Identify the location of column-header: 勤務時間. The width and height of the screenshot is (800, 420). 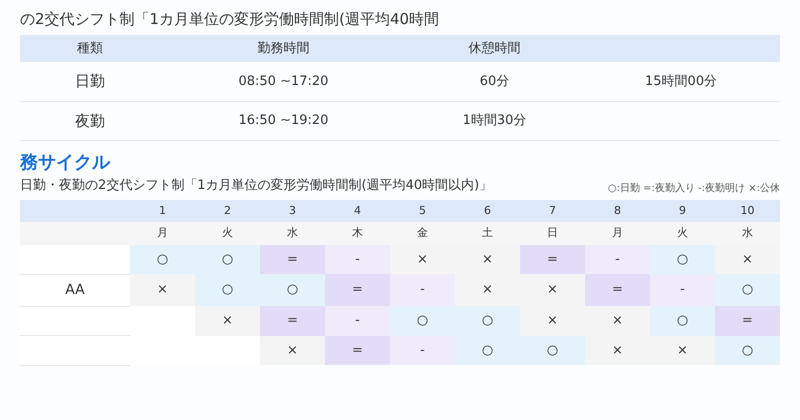
(283, 48).